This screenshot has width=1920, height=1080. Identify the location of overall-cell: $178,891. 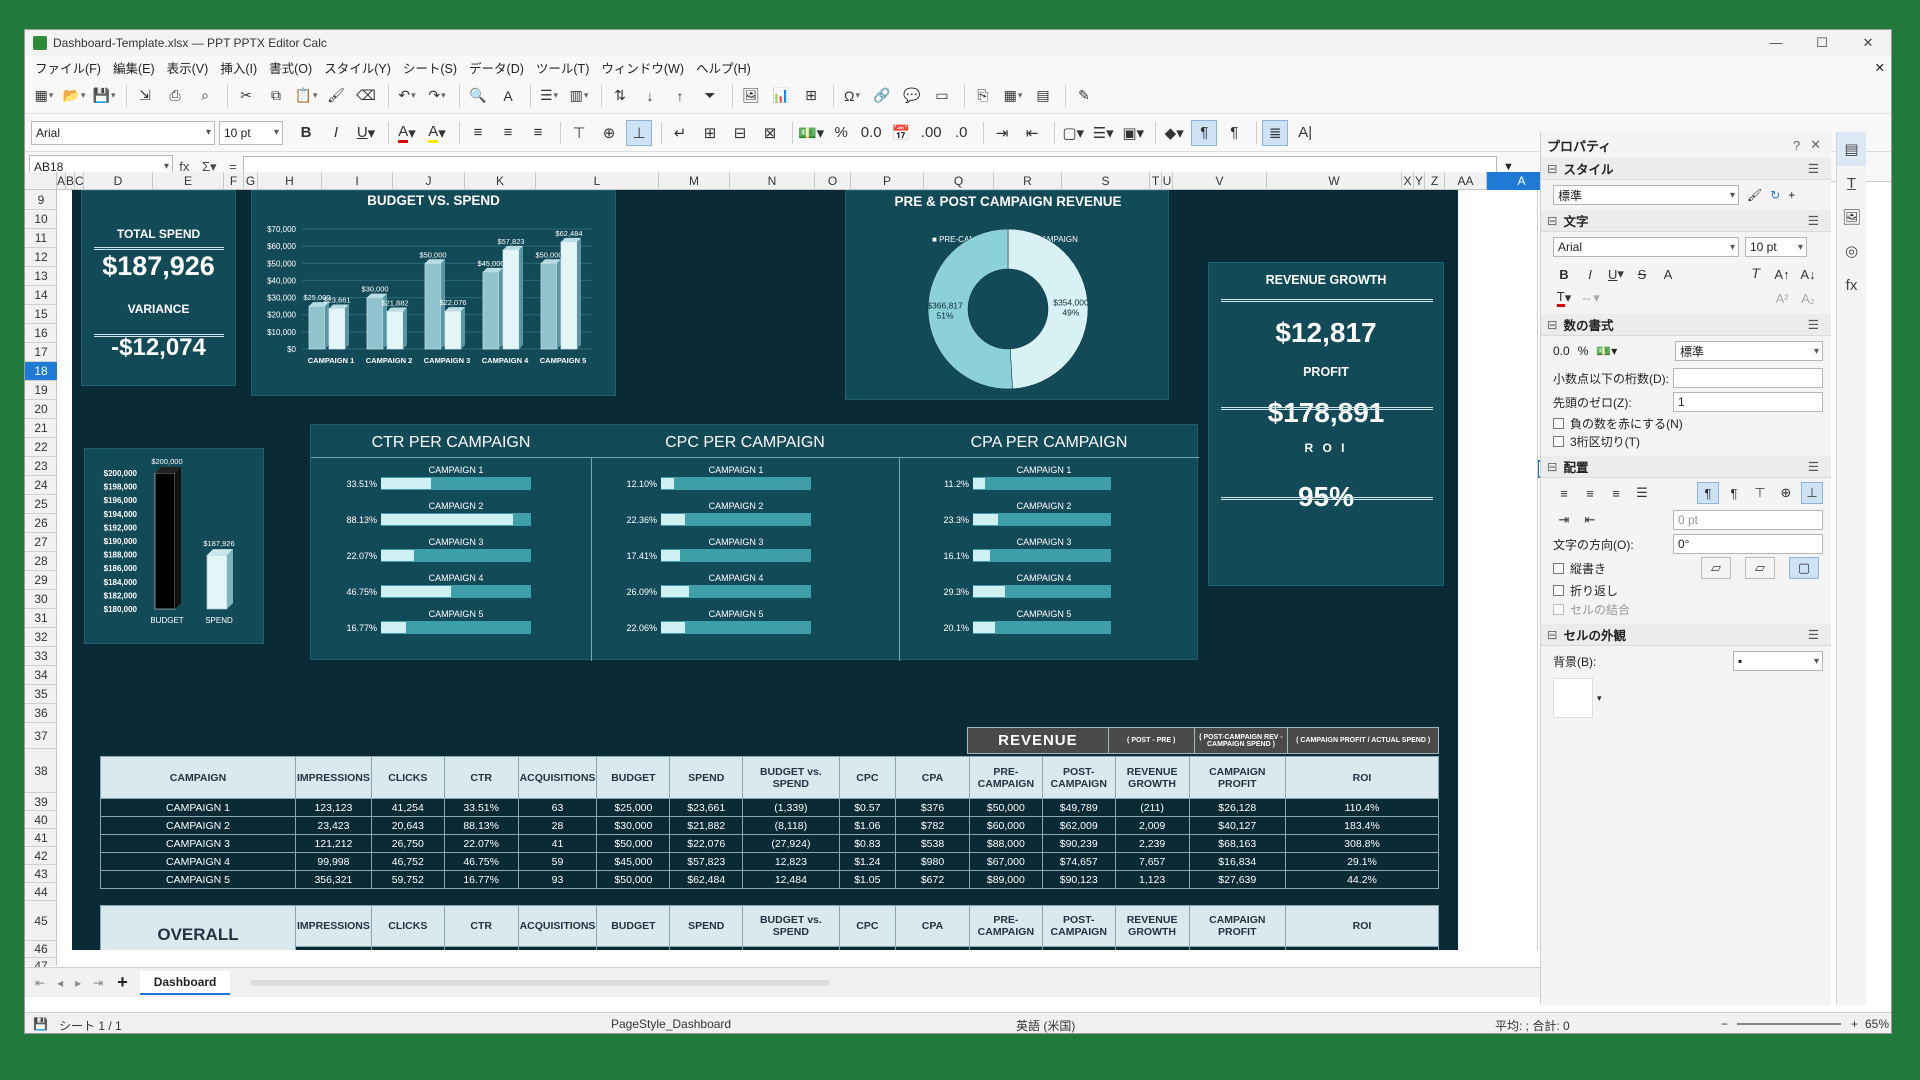
(1237, 948).